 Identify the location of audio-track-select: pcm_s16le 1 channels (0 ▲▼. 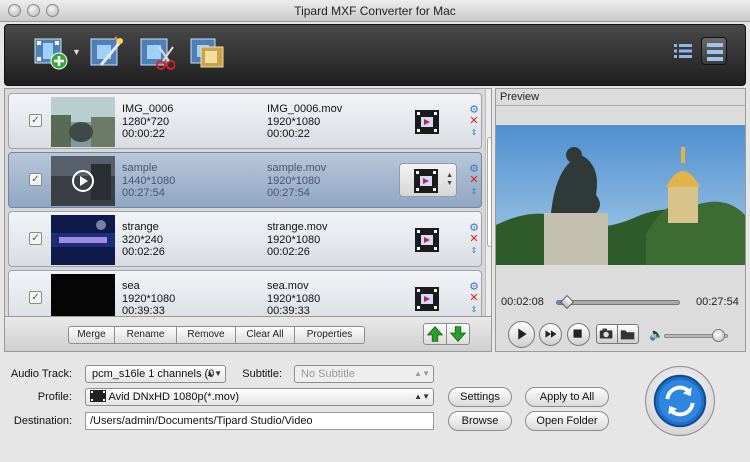
(155, 374).